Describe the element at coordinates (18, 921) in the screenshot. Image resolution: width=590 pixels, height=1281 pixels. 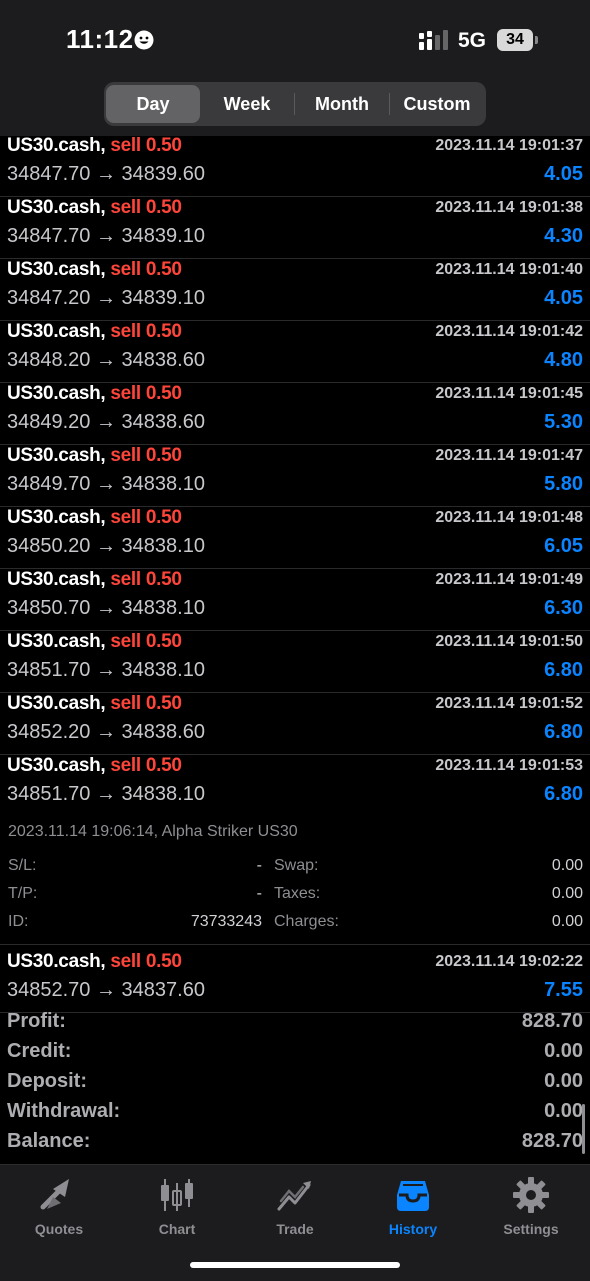
I see `id-label: ID:` at that location.